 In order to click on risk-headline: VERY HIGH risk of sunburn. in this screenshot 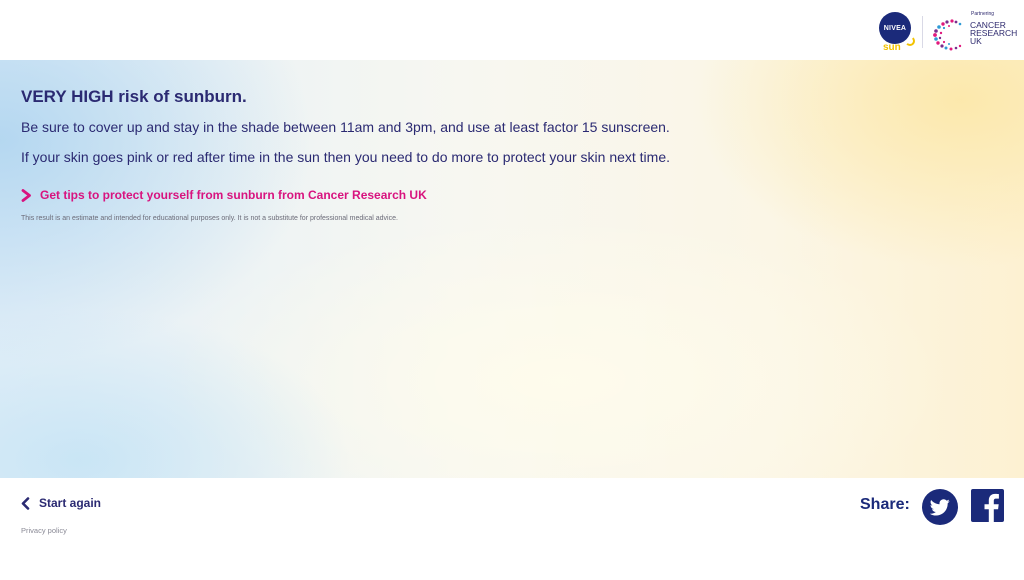, I will do `click(134, 96)`.